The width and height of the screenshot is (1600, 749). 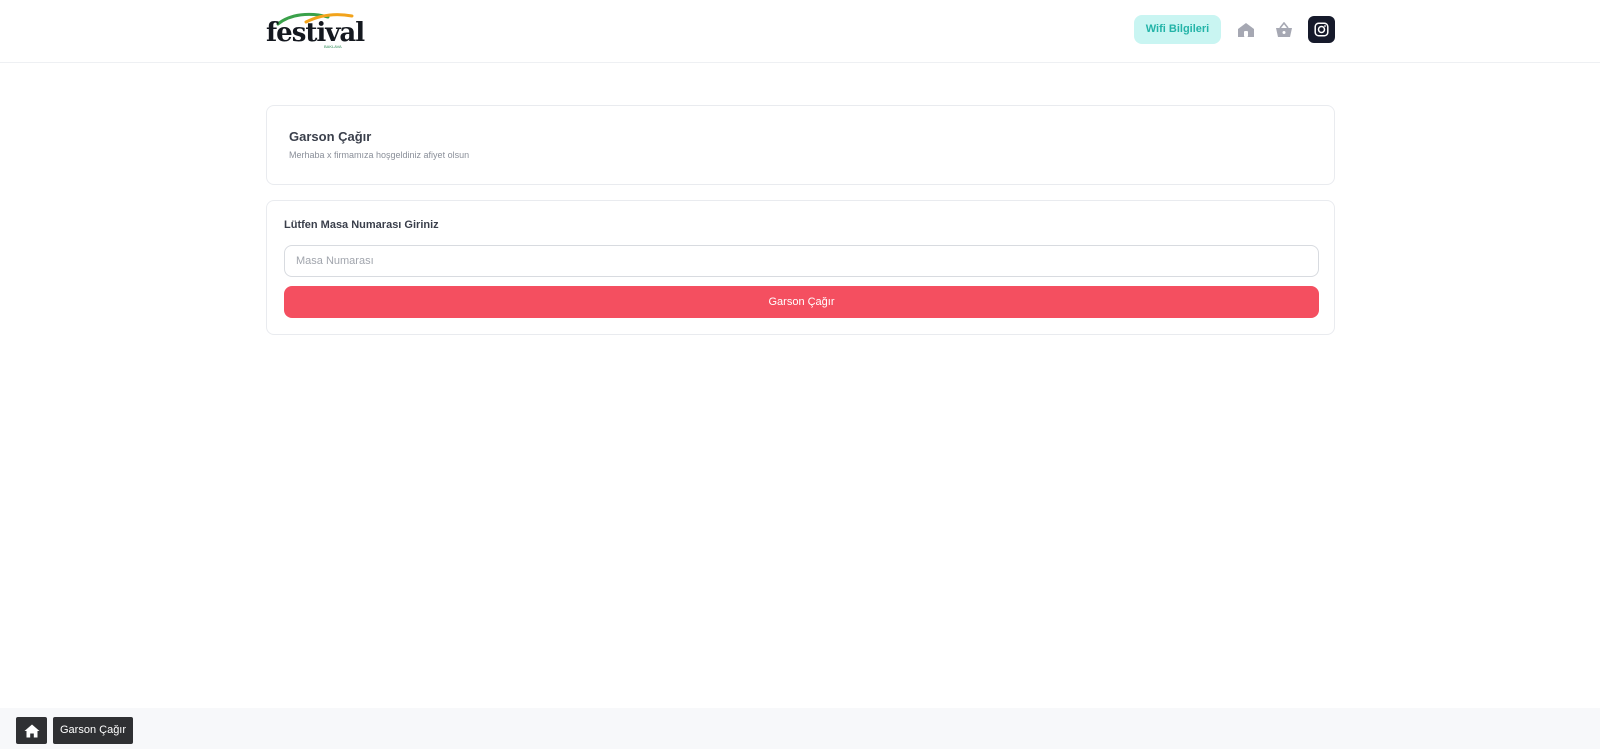 I want to click on wifi-info-button: Wifi Bilgileri, so click(x=1177, y=29).